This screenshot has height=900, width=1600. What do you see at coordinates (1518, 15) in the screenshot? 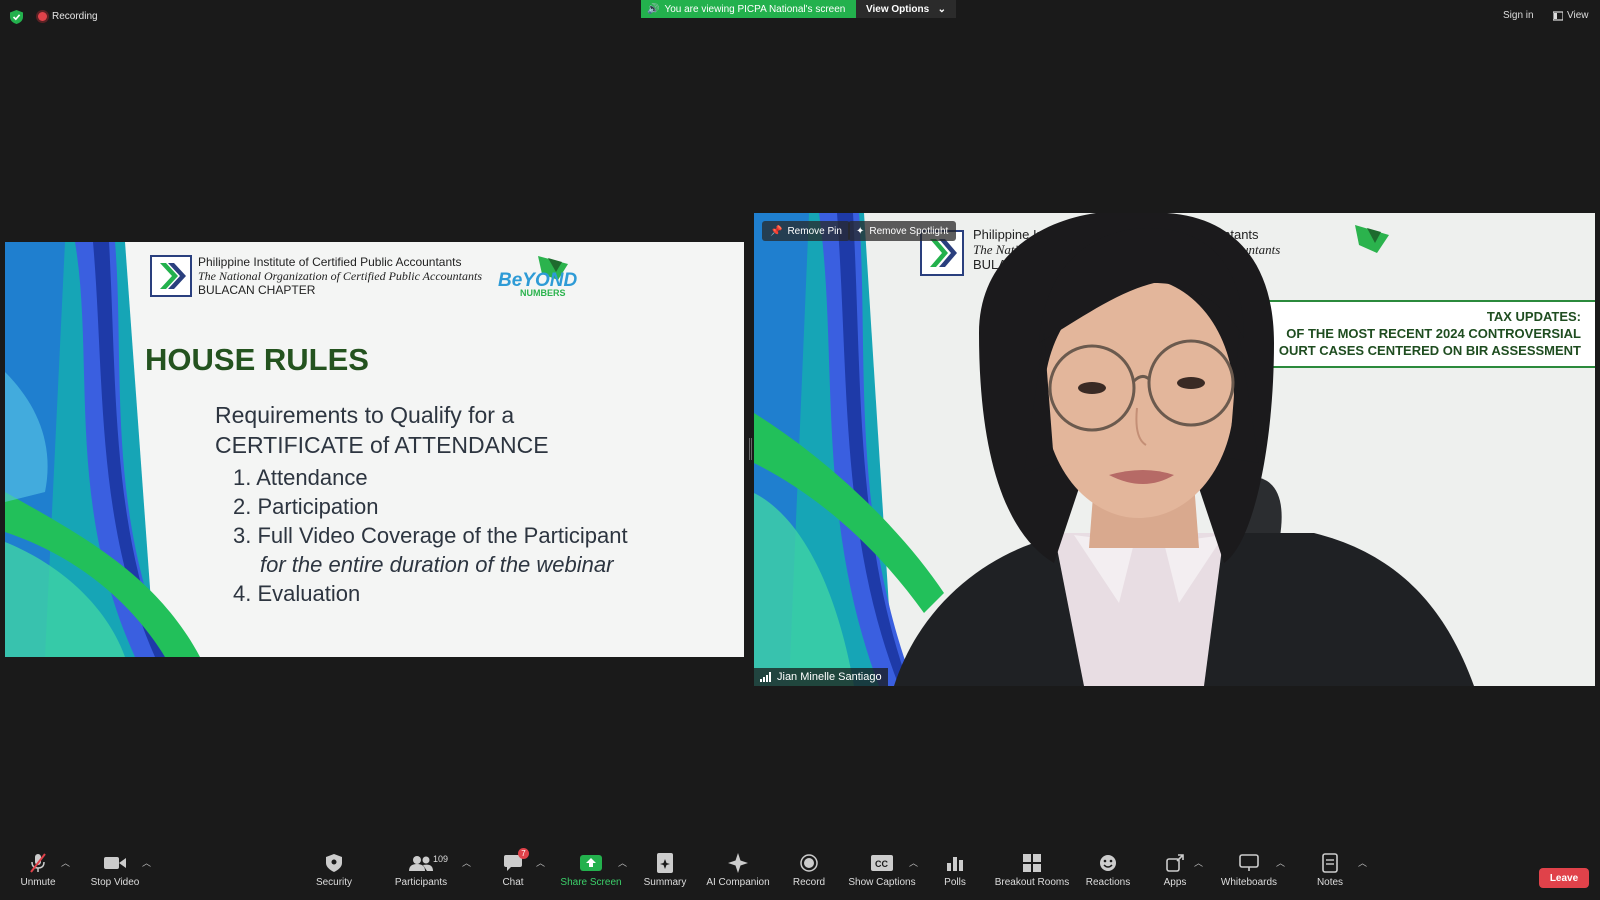
I see `sign-in-link: Sign in` at bounding box center [1518, 15].